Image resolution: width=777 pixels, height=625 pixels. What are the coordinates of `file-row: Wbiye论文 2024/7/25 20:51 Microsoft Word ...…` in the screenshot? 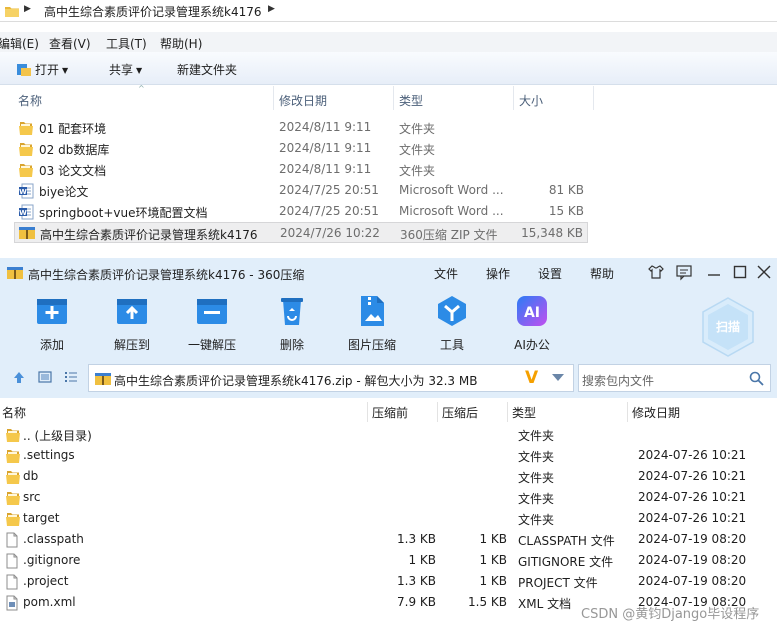 It's located at (301, 190).